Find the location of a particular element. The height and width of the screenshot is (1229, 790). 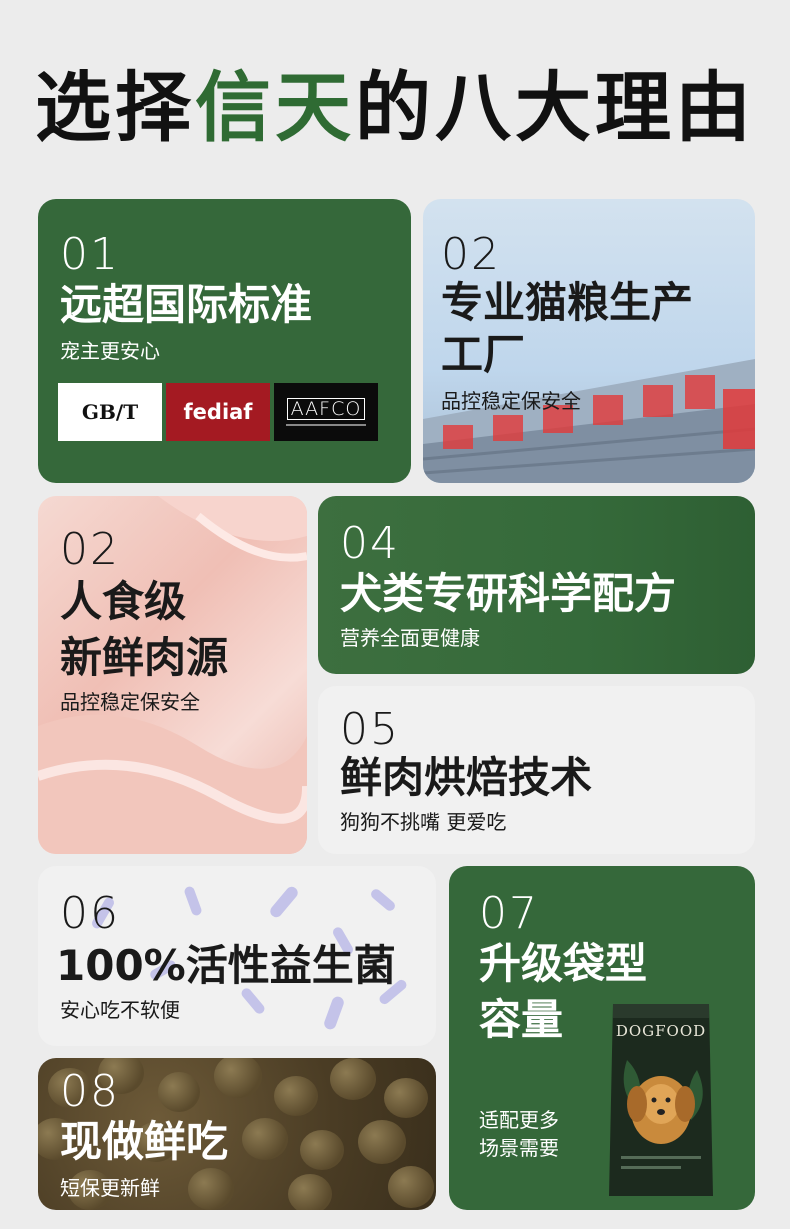

reason-card-6: 06 100%活性益生菌 安心吃不软便 is located at coordinates (237, 956).